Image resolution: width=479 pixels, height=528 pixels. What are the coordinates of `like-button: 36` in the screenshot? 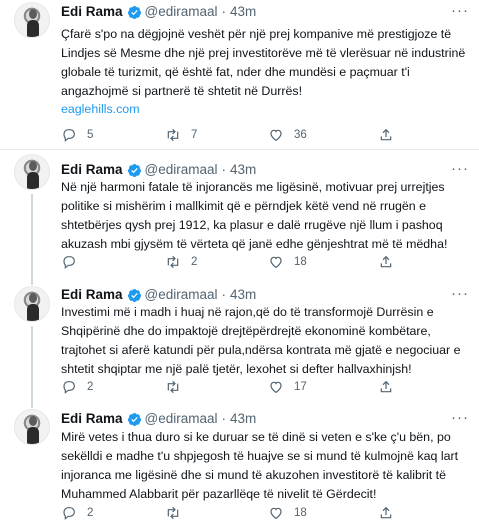 It's located at (287, 135).